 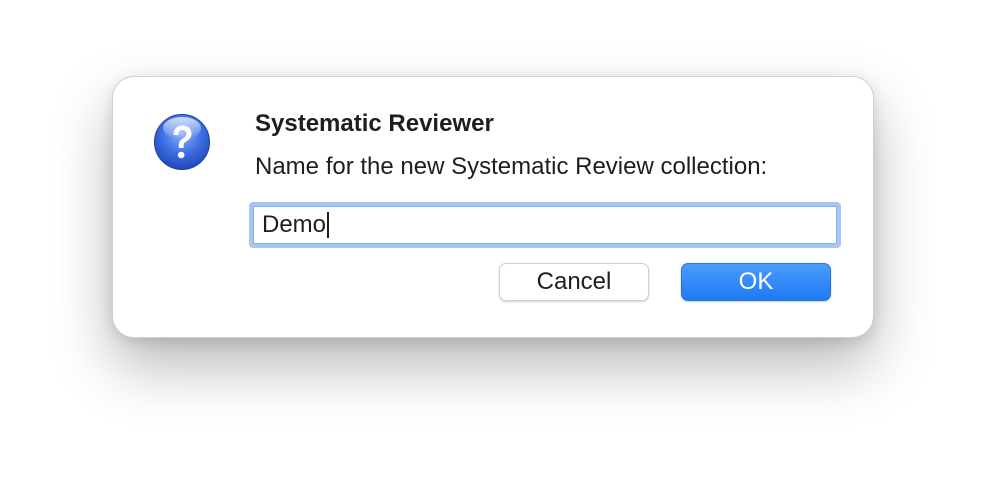 I want to click on collection-name-field-focus-ring: Demo, so click(x=545, y=225).